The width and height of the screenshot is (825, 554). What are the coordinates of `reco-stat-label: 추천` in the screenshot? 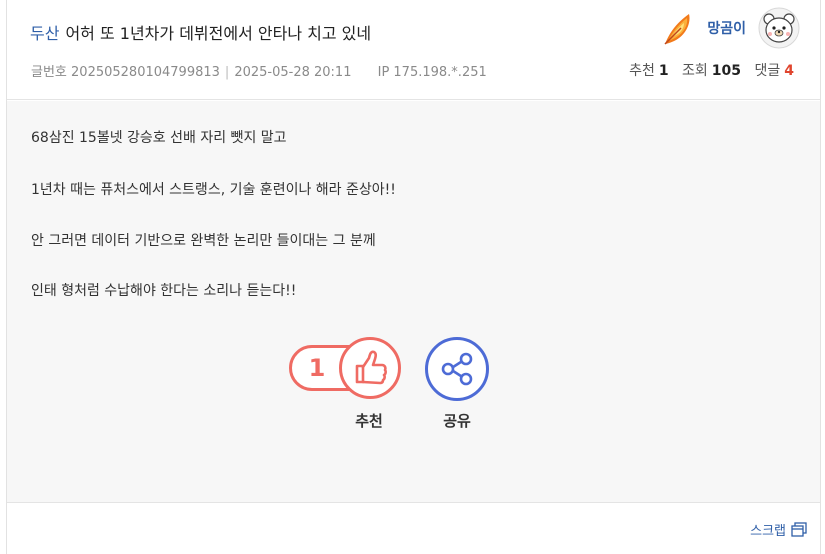 It's located at (642, 71).